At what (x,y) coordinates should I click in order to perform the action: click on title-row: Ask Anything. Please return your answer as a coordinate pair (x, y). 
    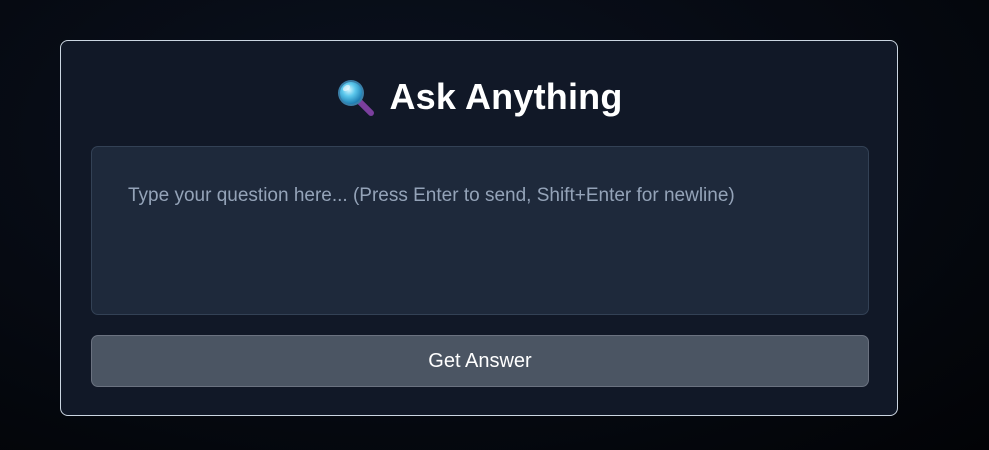
    Looking at the image, I should click on (479, 97).